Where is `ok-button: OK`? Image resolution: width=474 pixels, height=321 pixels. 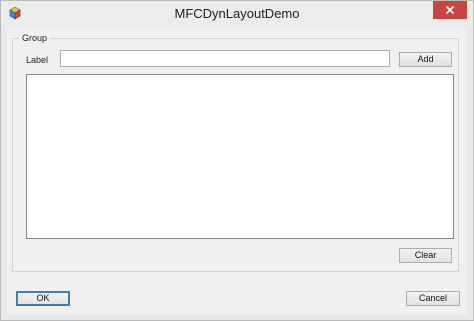
ok-button: OK is located at coordinates (43, 298).